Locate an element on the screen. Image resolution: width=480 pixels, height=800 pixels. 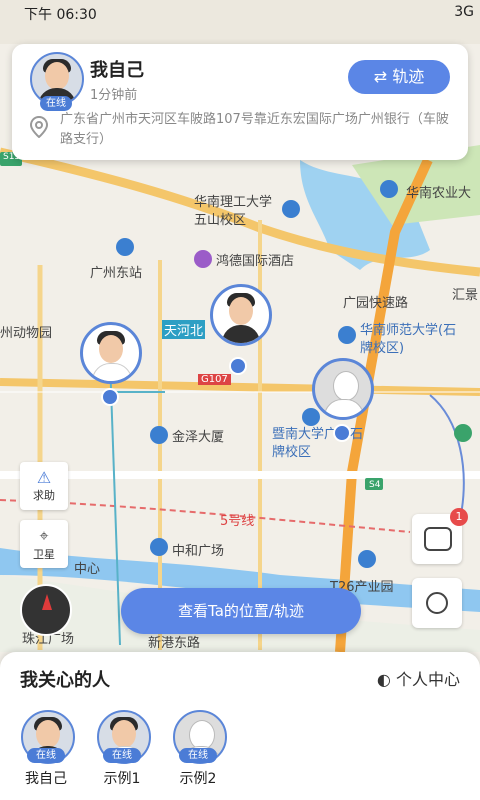
map-label-guangzhou-east: 广州东站 is located at coordinates (116, 273).